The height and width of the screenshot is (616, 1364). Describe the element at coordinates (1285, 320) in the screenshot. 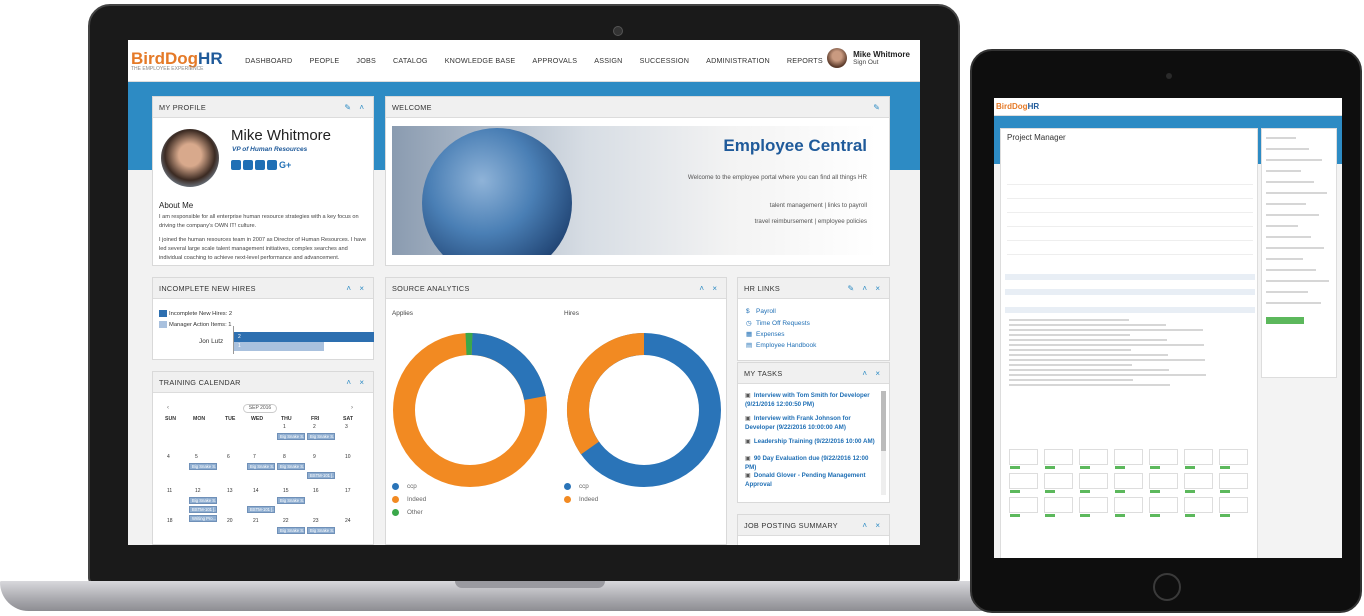

I see `distribute-button` at that location.